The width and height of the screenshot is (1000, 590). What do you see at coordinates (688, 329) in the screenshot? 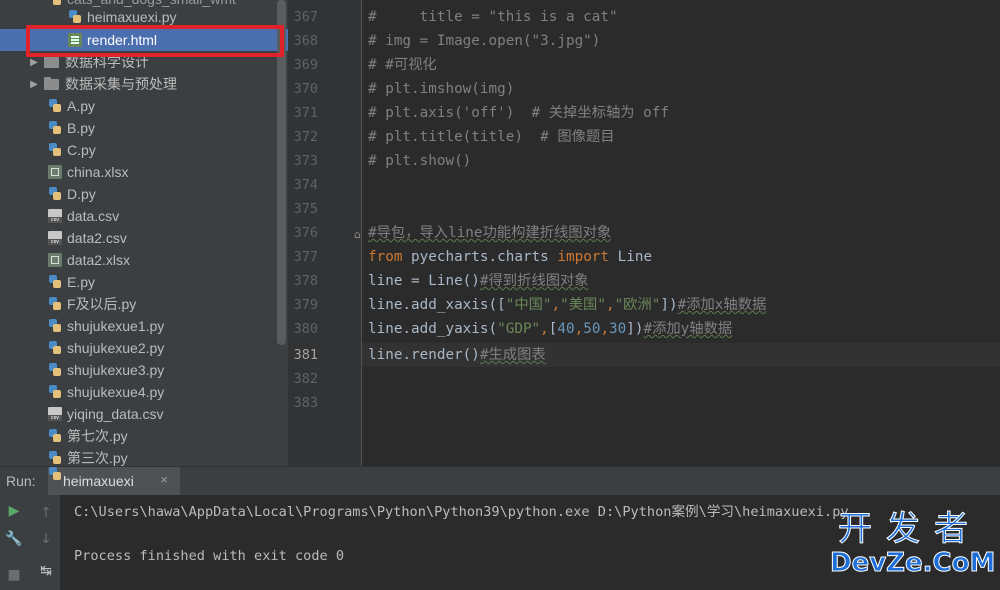
I see `comment-text: #添加y轴数据` at bounding box center [688, 329].